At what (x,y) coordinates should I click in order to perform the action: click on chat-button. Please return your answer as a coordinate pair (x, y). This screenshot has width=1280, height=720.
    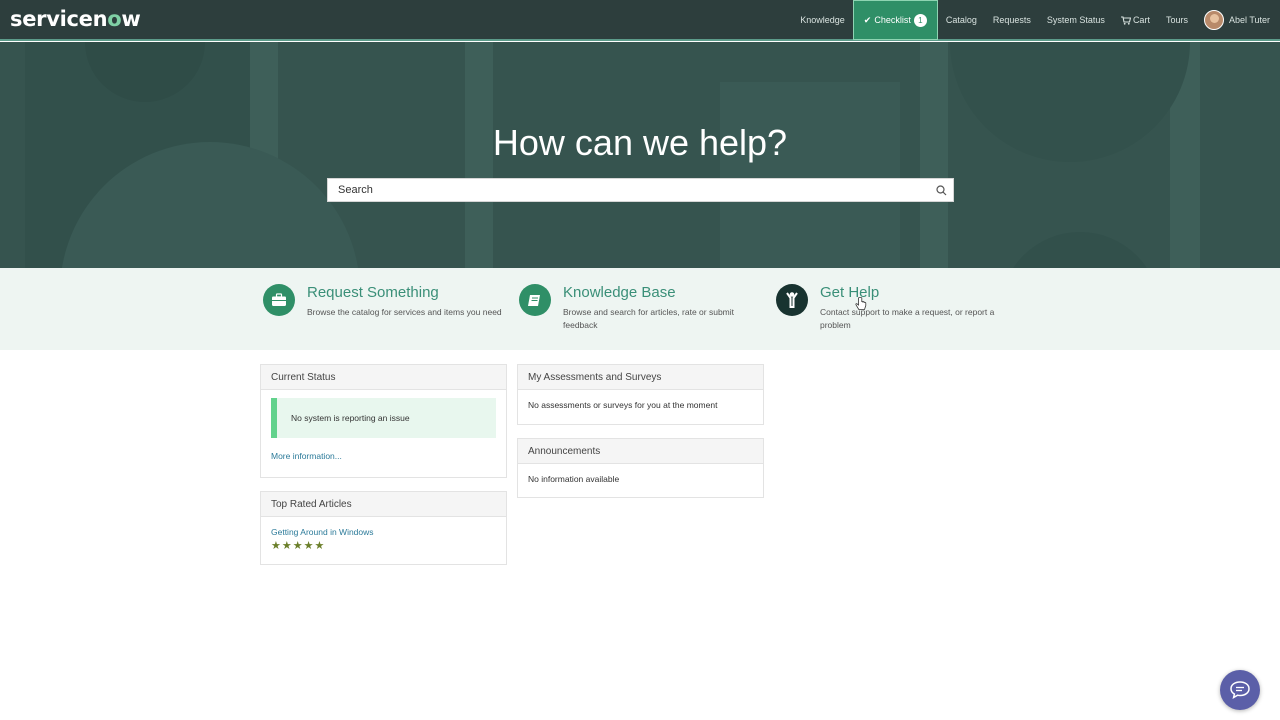
    Looking at the image, I should click on (1240, 690).